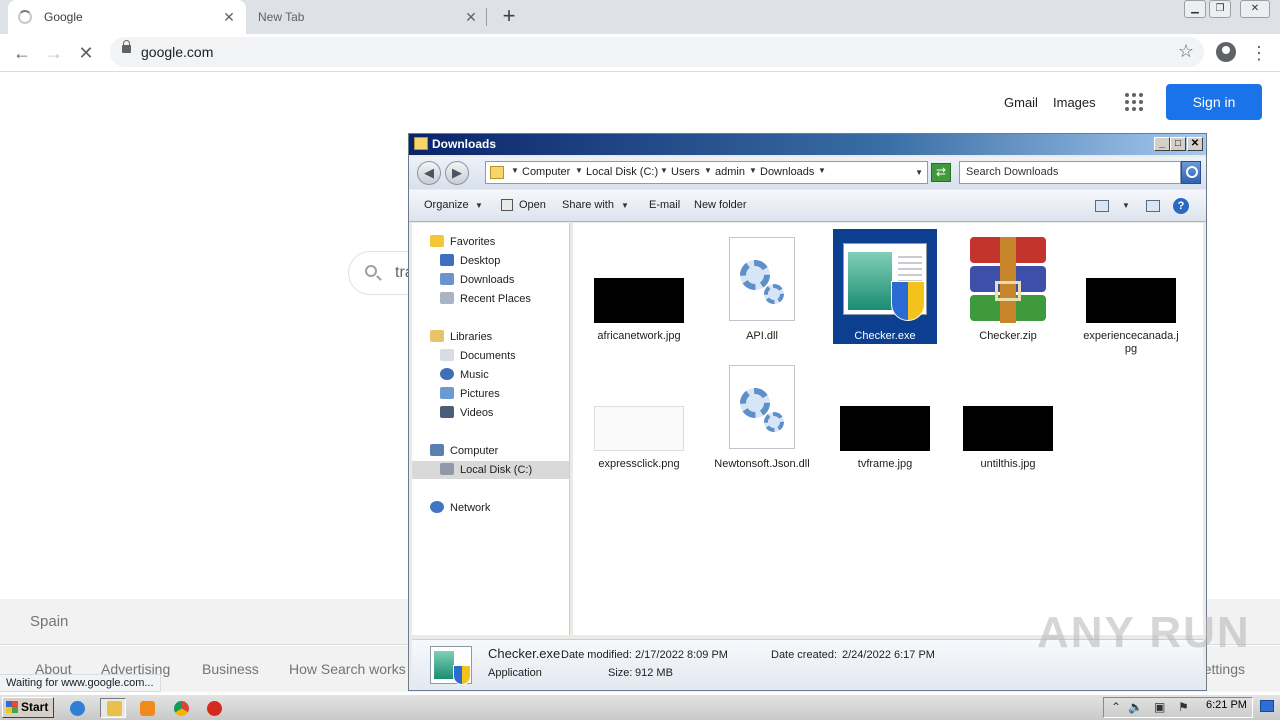 The height and width of the screenshot is (720, 1280). I want to click on tab-google: Google ✕, so click(127, 17).